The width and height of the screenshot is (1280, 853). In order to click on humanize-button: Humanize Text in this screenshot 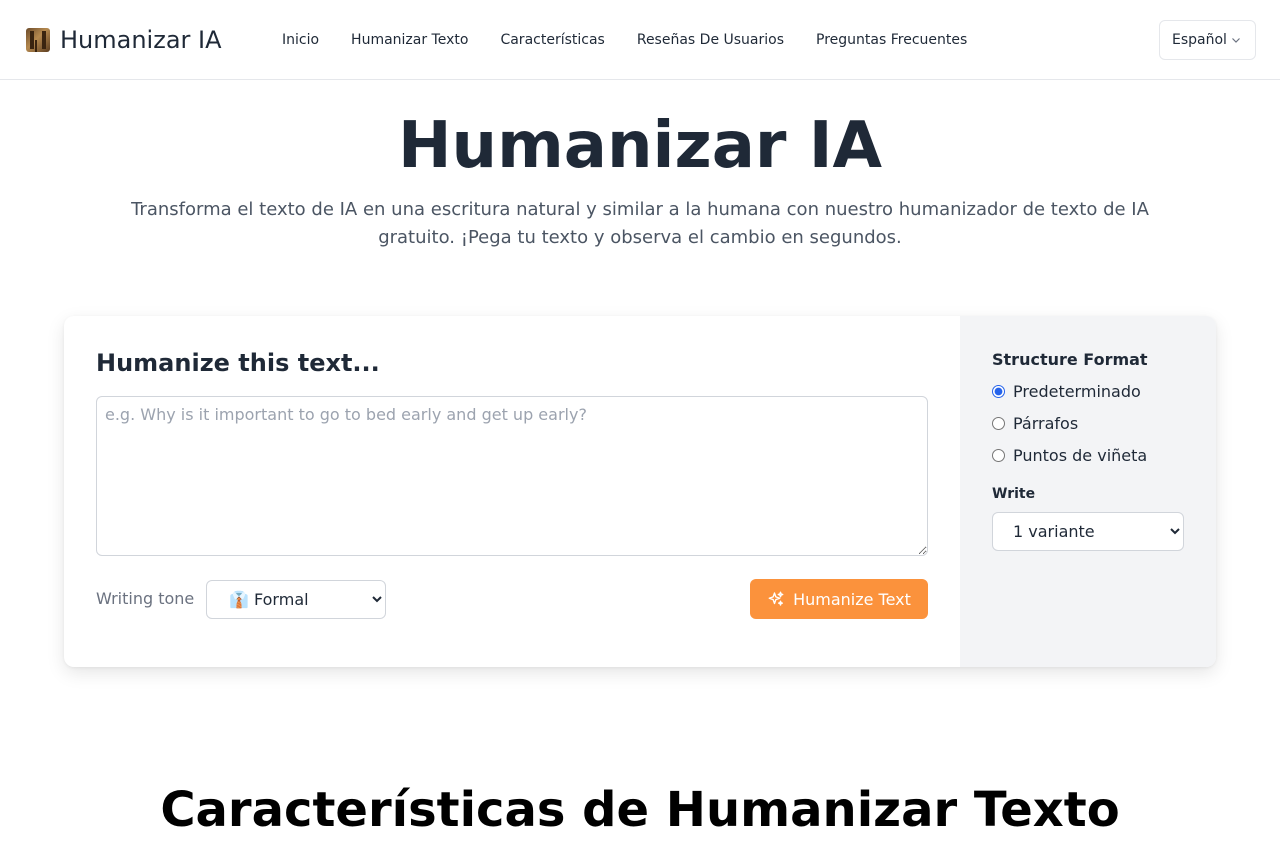, I will do `click(839, 599)`.